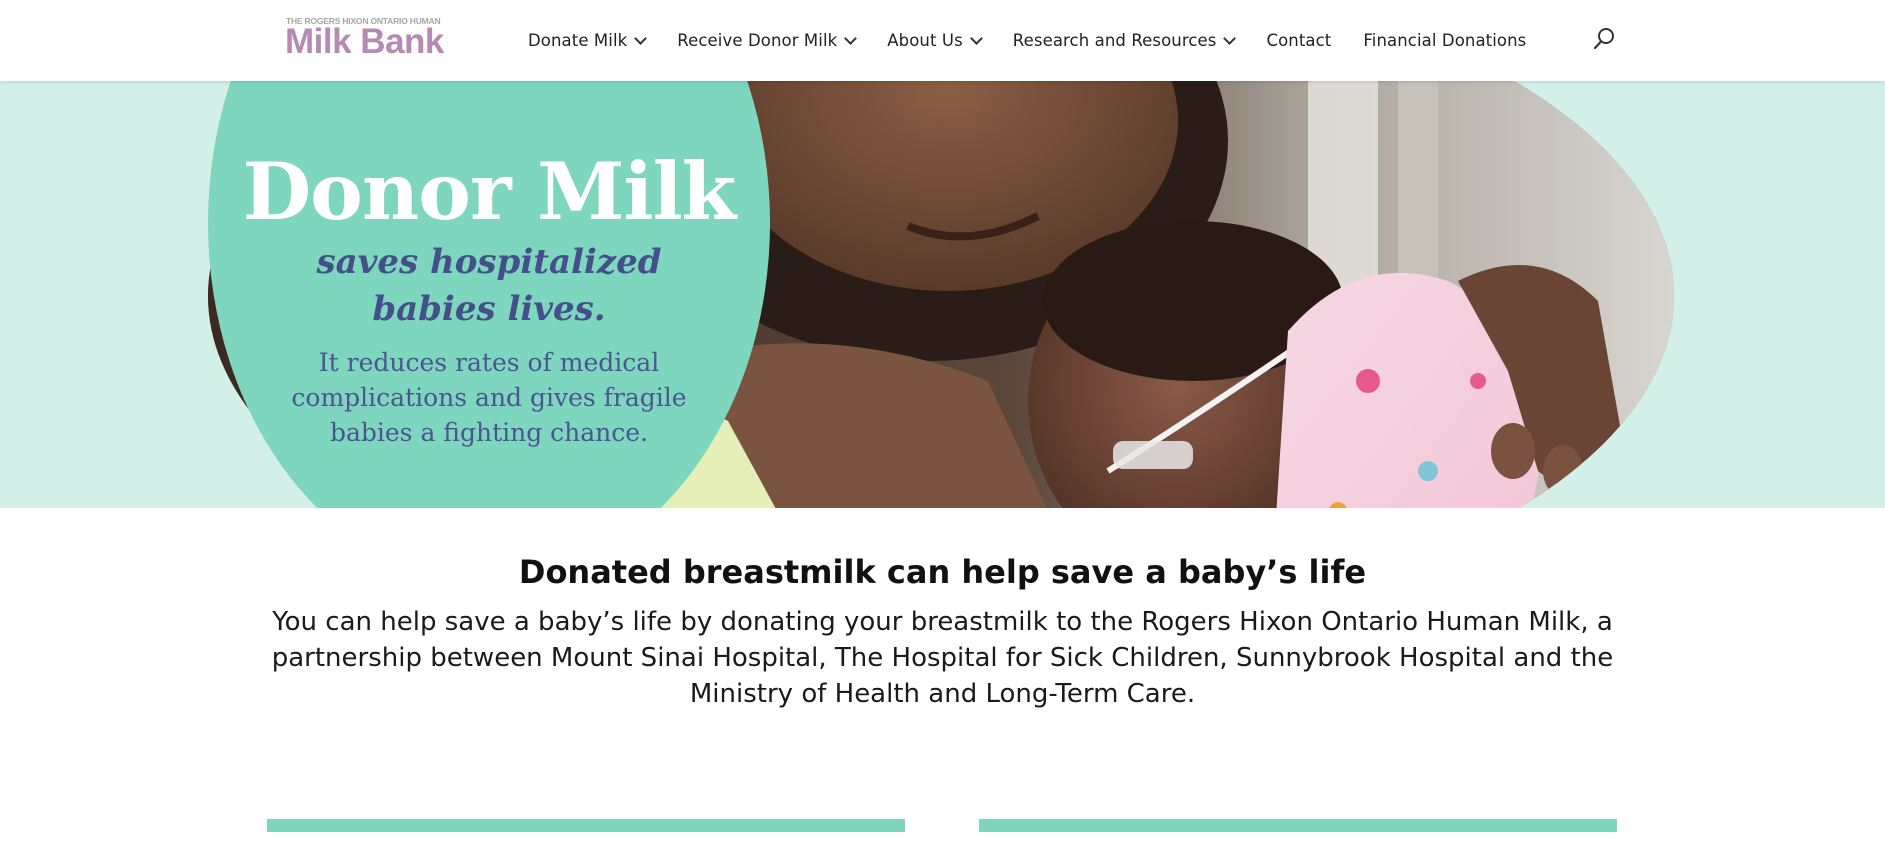 The width and height of the screenshot is (1885, 847). Describe the element at coordinates (1114, 40) in the screenshot. I see `nav-research-resources-label: Research and Resources` at that location.